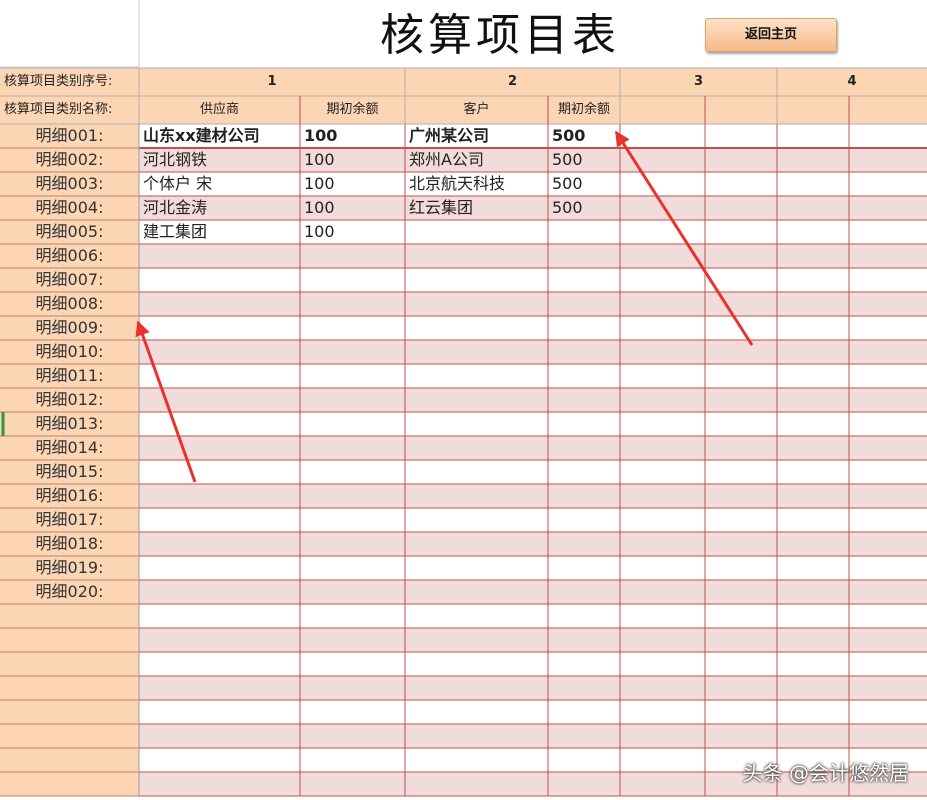  What do you see at coordinates (69, 424) in the screenshot?
I see `detail-row-label: 明细013:` at bounding box center [69, 424].